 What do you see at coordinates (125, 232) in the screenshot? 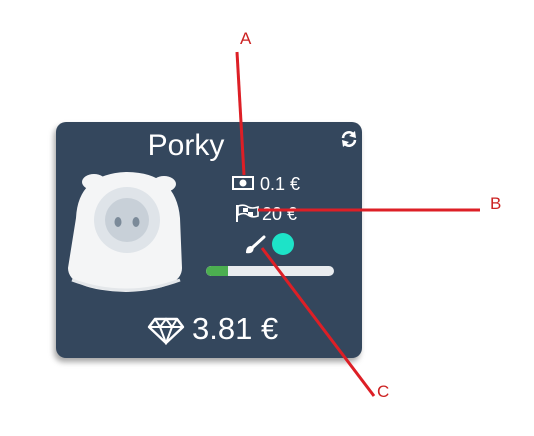
I see `piggy-bank-icon` at bounding box center [125, 232].